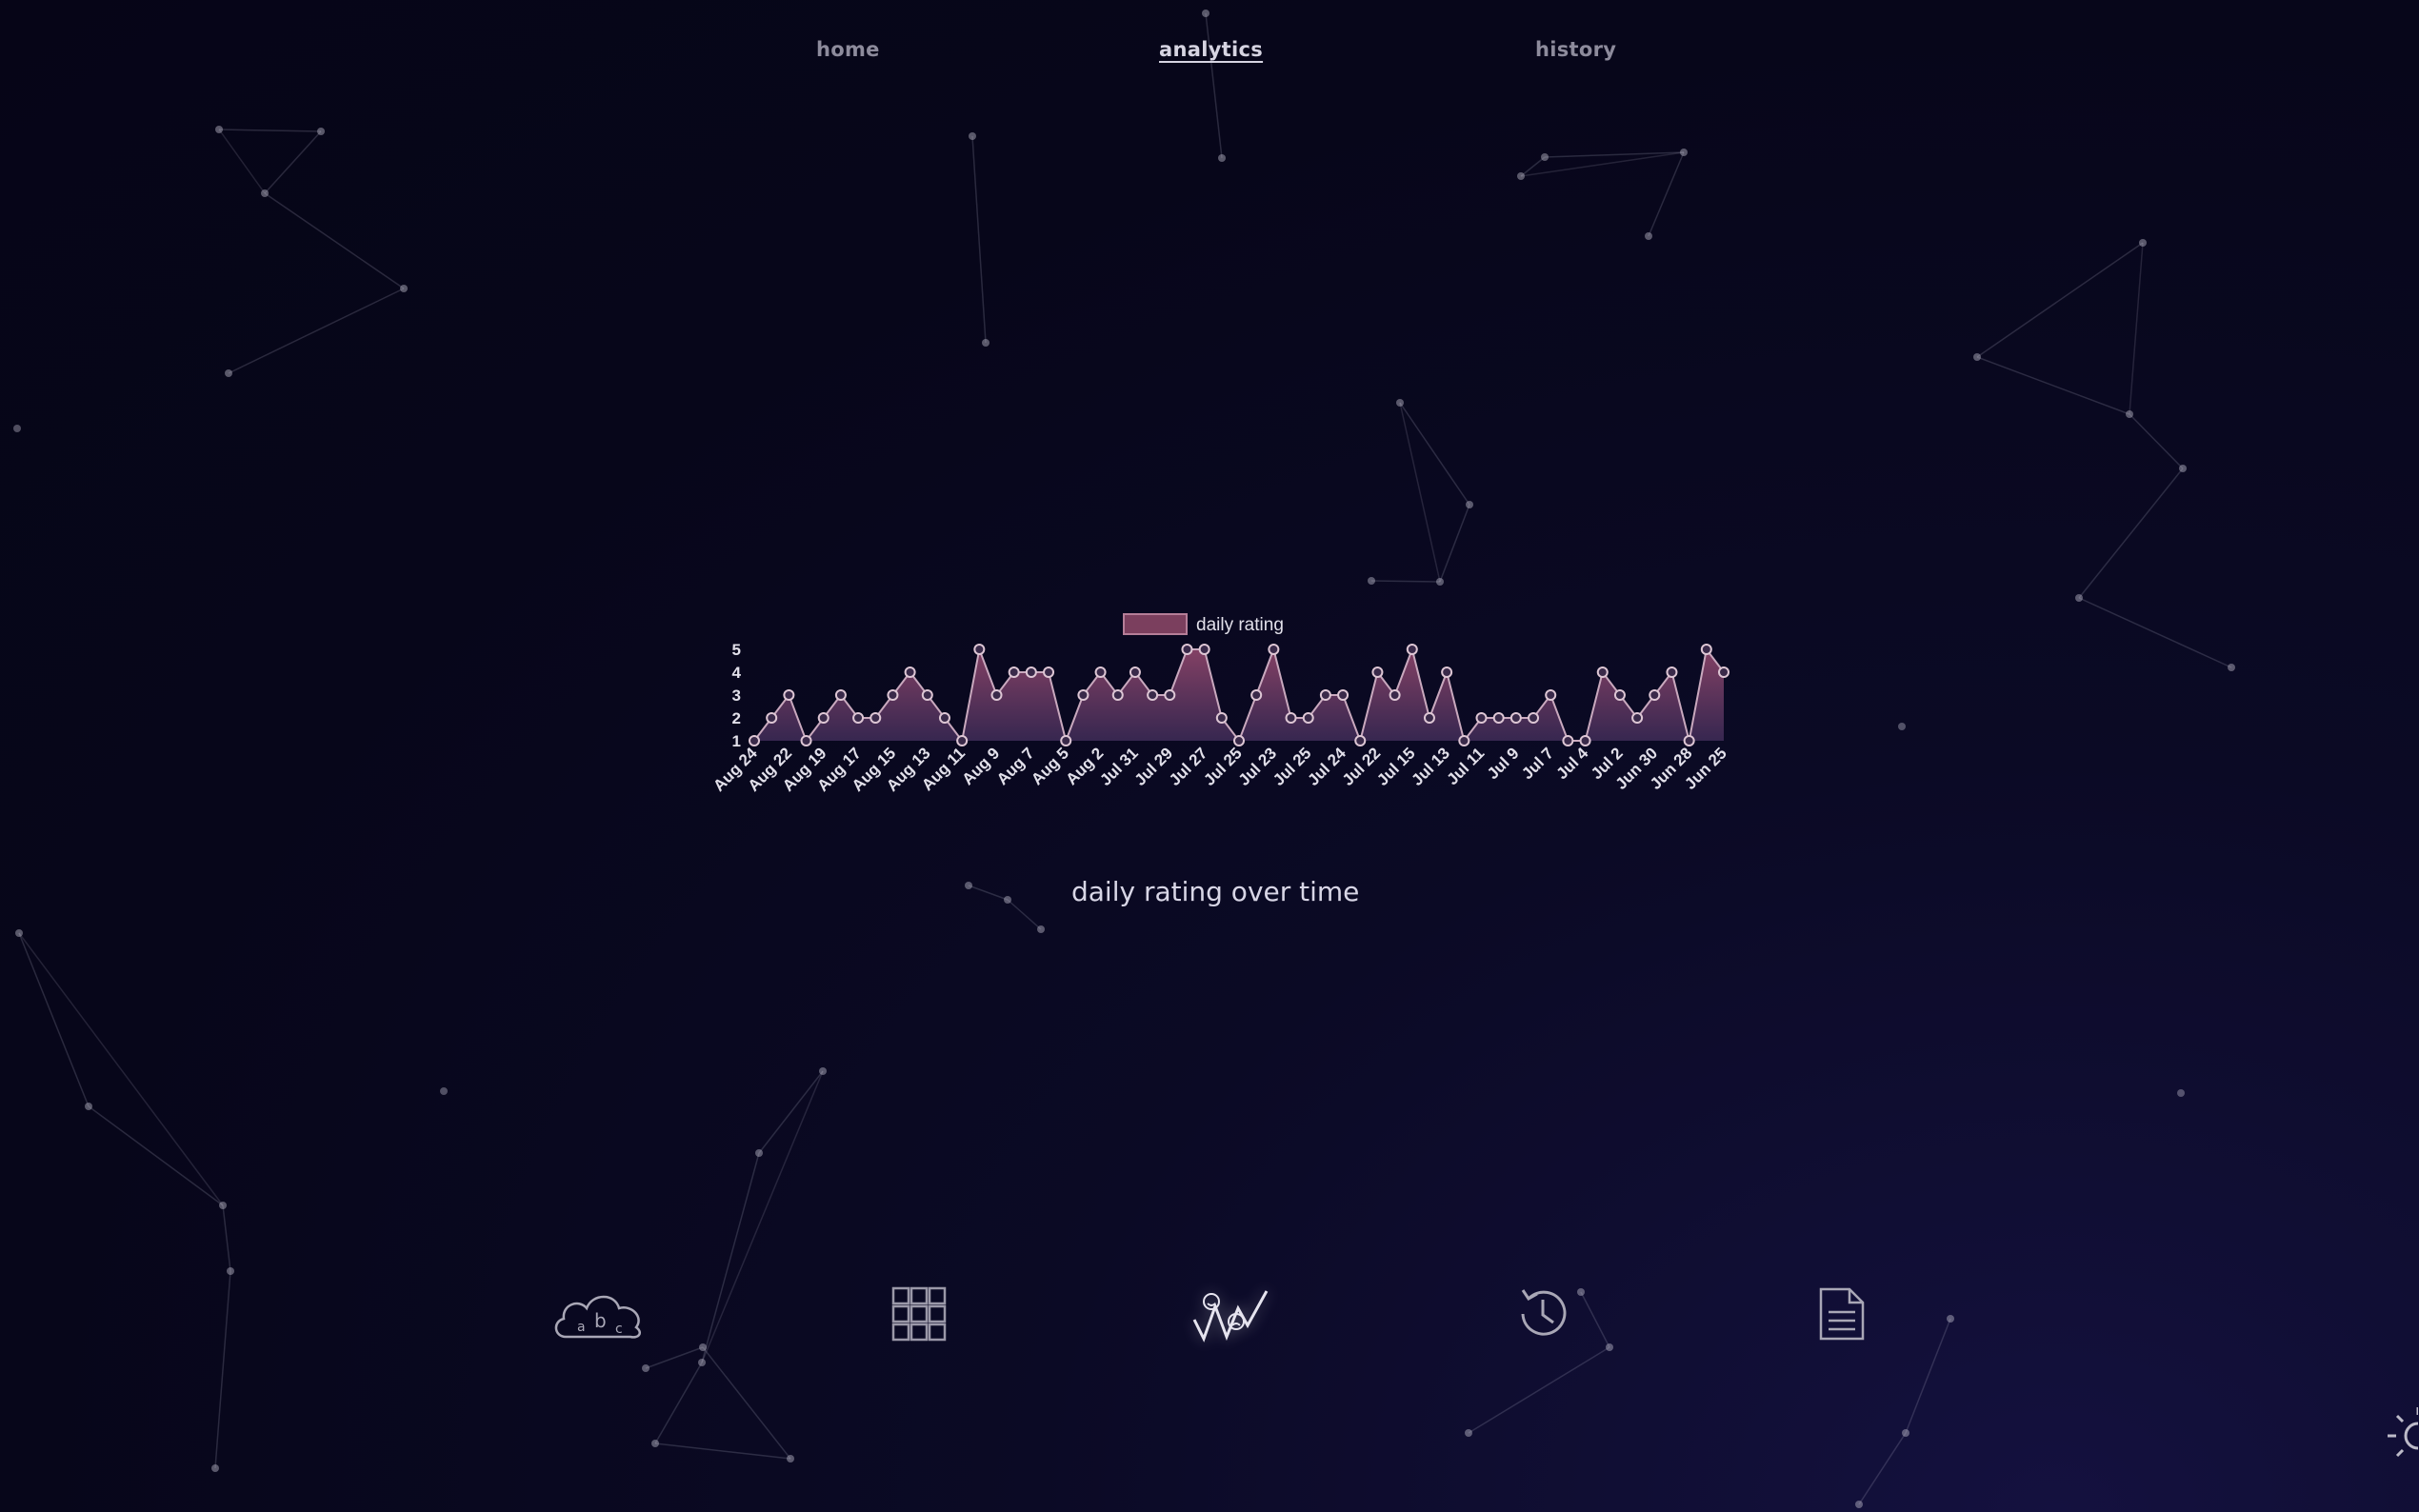 This screenshot has height=1512, width=2419. I want to click on x-tick-label: Aug 9, so click(980, 766).